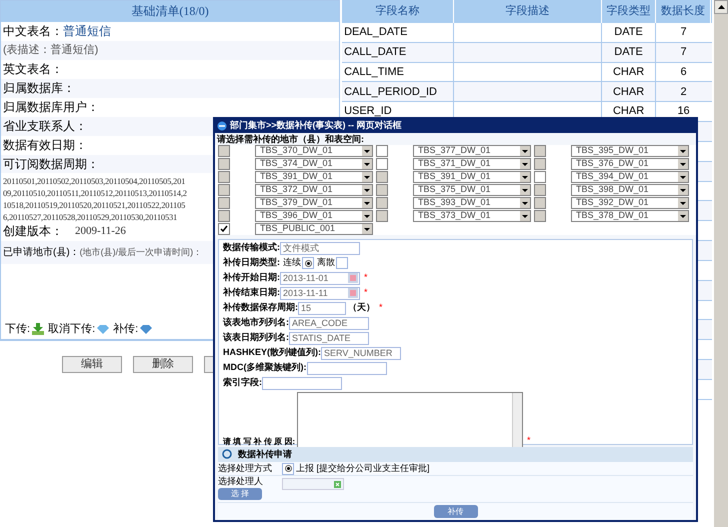 Image resolution: width=728 pixels, height=527 pixels. Describe the element at coordinates (33, 31) in the screenshot. I see `field-label: 中文表名：` at that location.